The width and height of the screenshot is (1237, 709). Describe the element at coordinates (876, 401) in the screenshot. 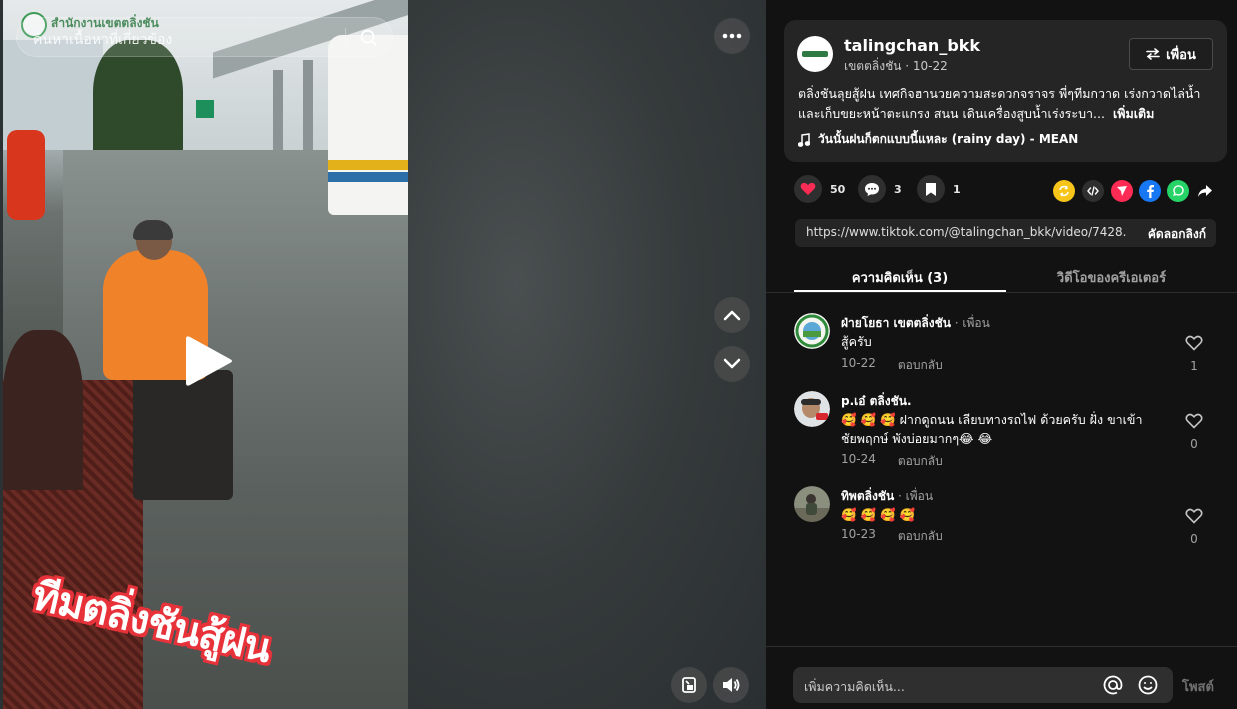

I see `commenter-name: p.เอ๋ ตลิ่งชัน.` at that location.